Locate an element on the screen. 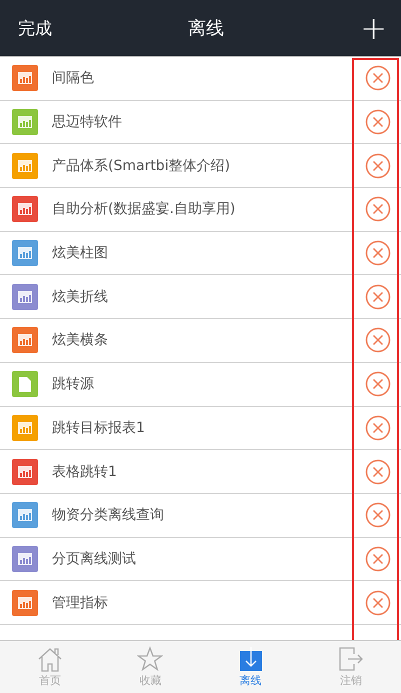 Image resolution: width=401 pixels, height=693 pixels. list-item: 产品体系(Smartbi整体介绍) is located at coordinates (200, 166).